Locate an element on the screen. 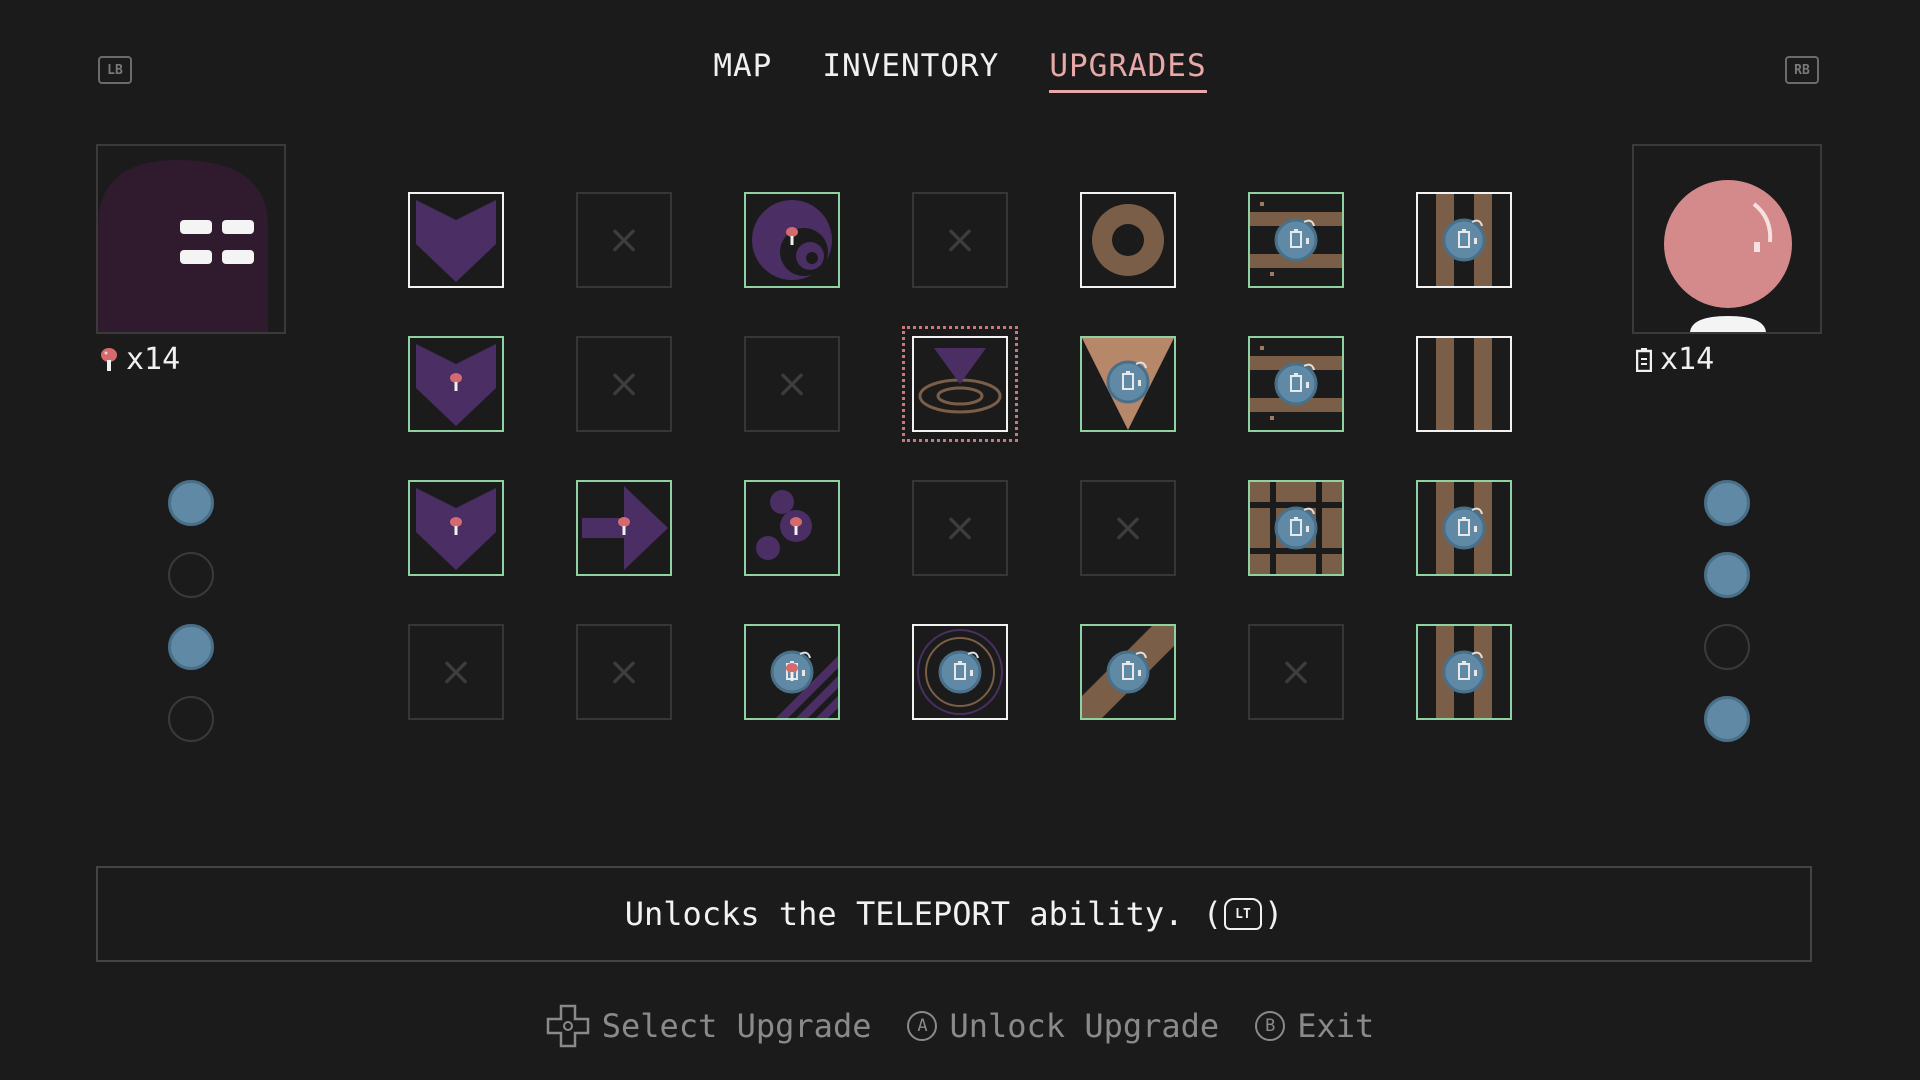 The height and width of the screenshot is (1080, 1920). orb-character-icon is located at coordinates (1728, 256).